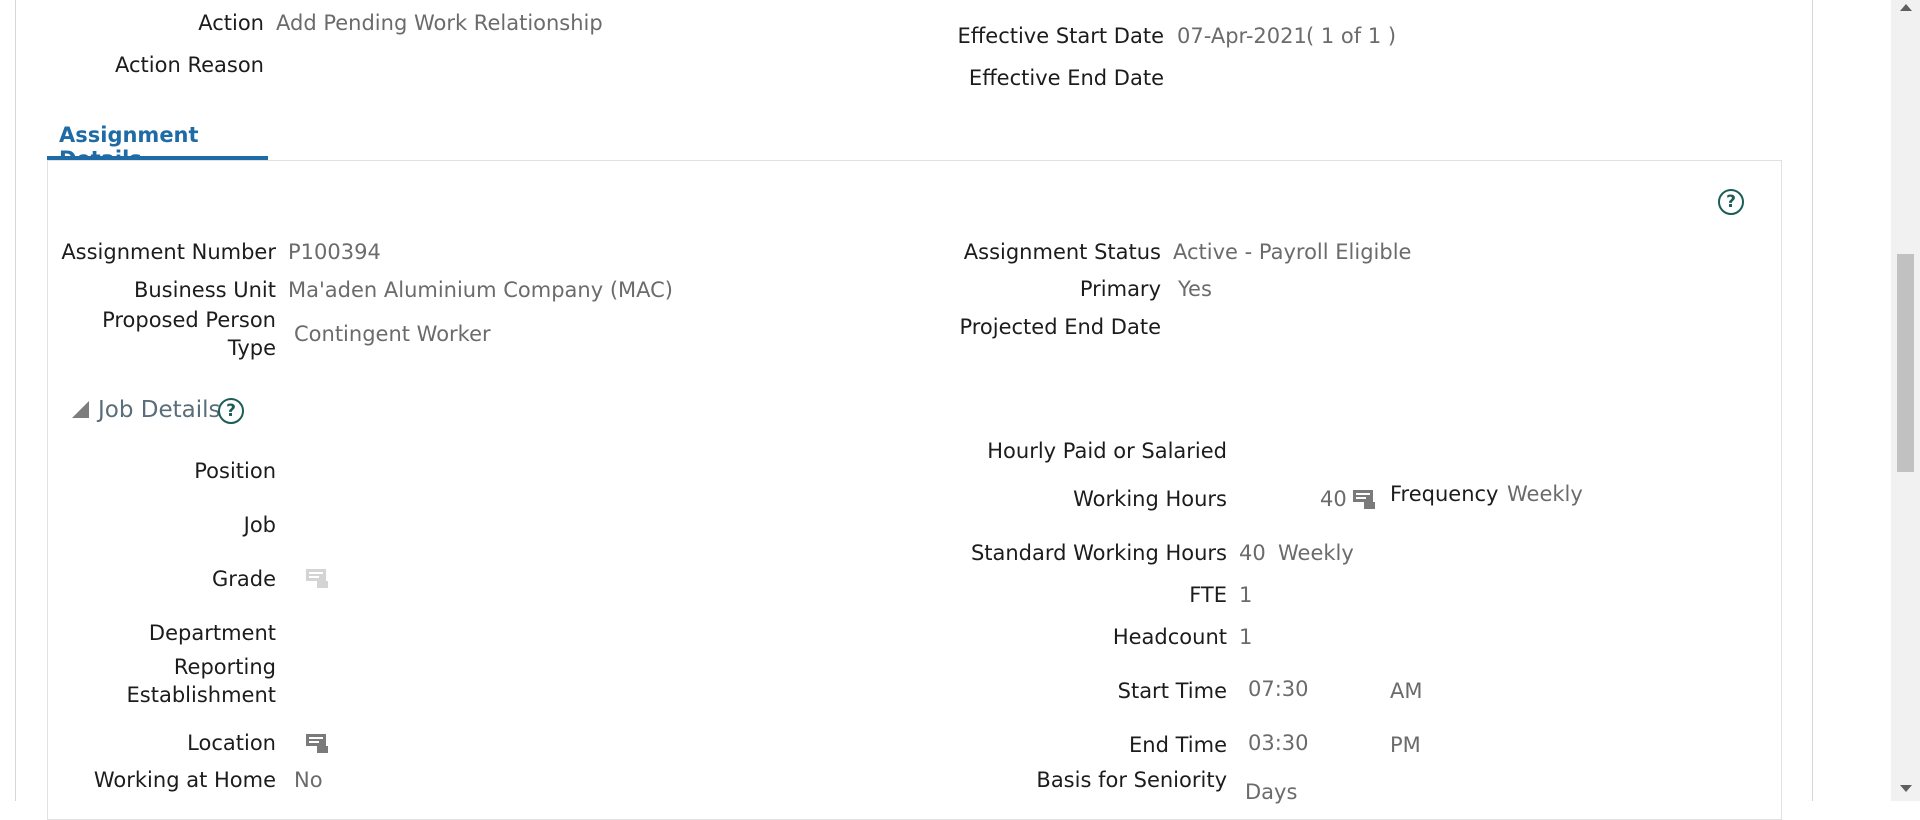  I want to click on working-hours-list-icon, so click(1364, 499).